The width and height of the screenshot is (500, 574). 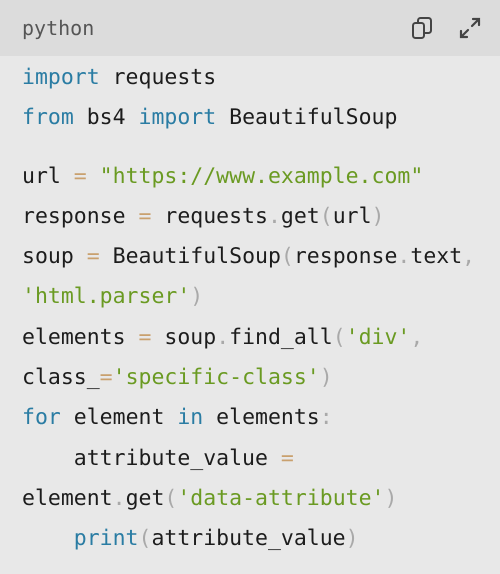 What do you see at coordinates (210, 498) in the screenshot?
I see `code-line: element.get('data-attribute')` at bounding box center [210, 498].